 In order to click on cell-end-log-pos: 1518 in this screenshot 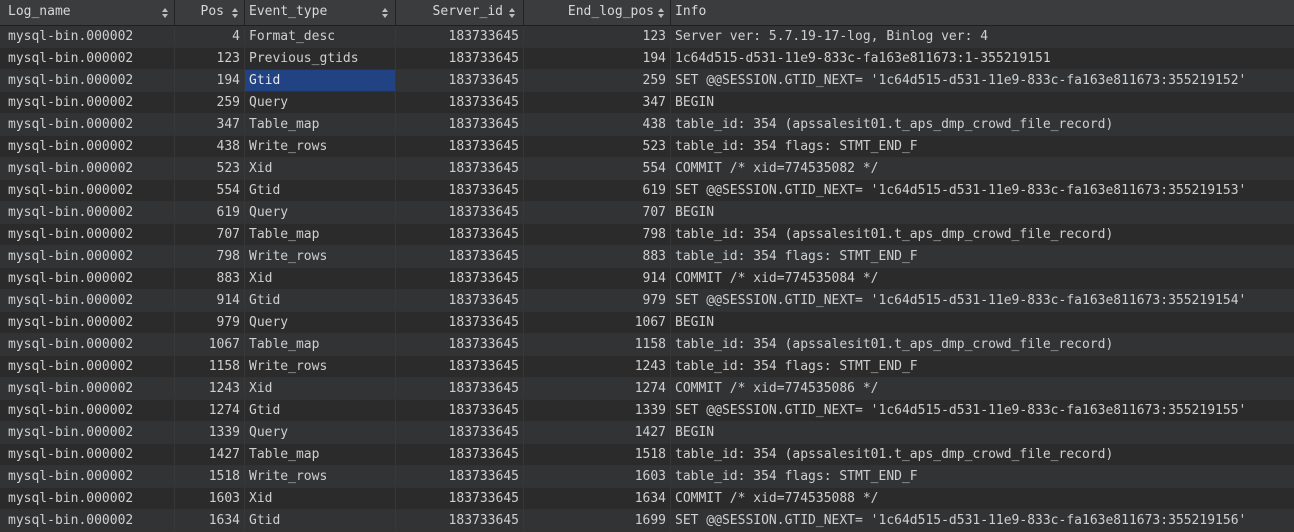, I will do `click(597, 454)`.